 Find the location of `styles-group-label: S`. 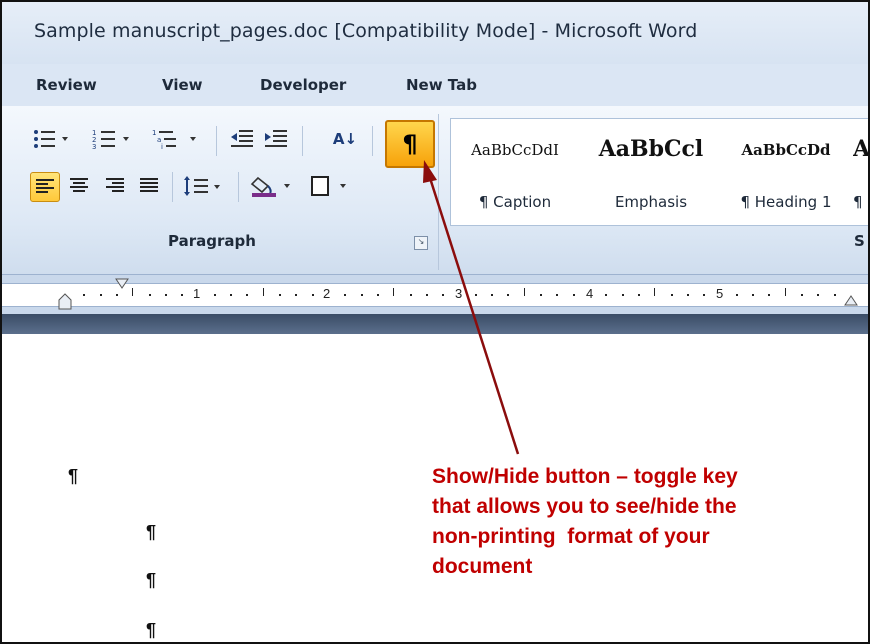

styles-group-label: S is located at coordinates (859, 241).